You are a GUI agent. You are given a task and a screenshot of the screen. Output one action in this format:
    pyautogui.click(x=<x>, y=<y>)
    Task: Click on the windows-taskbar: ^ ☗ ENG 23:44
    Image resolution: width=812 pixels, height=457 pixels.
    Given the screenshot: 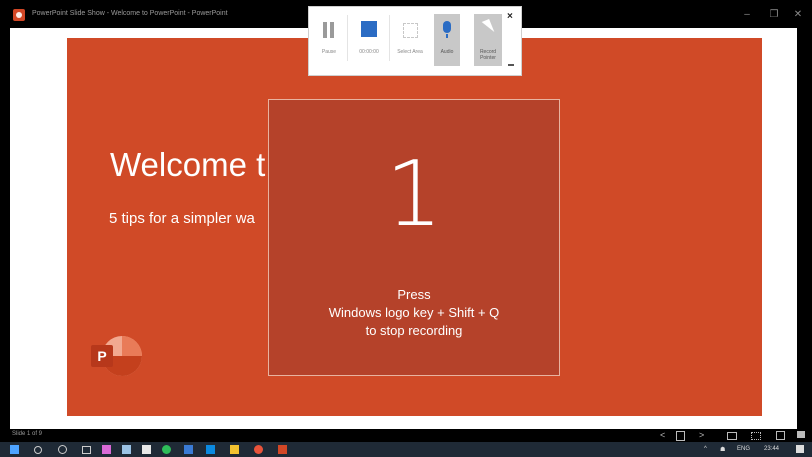 What is the action you would take?
    pyautogui.click(x=406, y=449)
    